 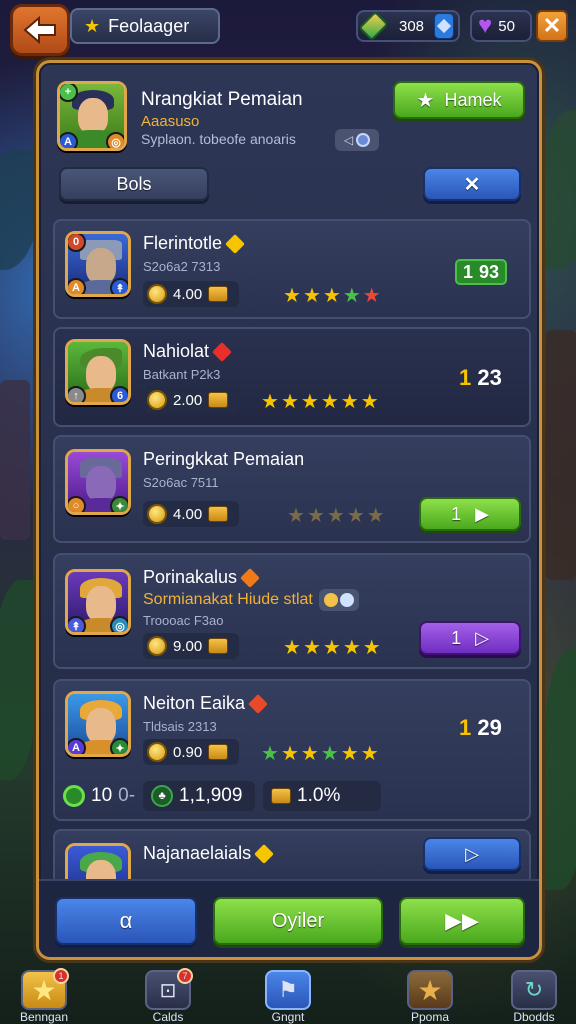 What do you see at coordinates (444, 26) in the screenshot?
I see `add-gold-button` at bounding box center [444, 26].